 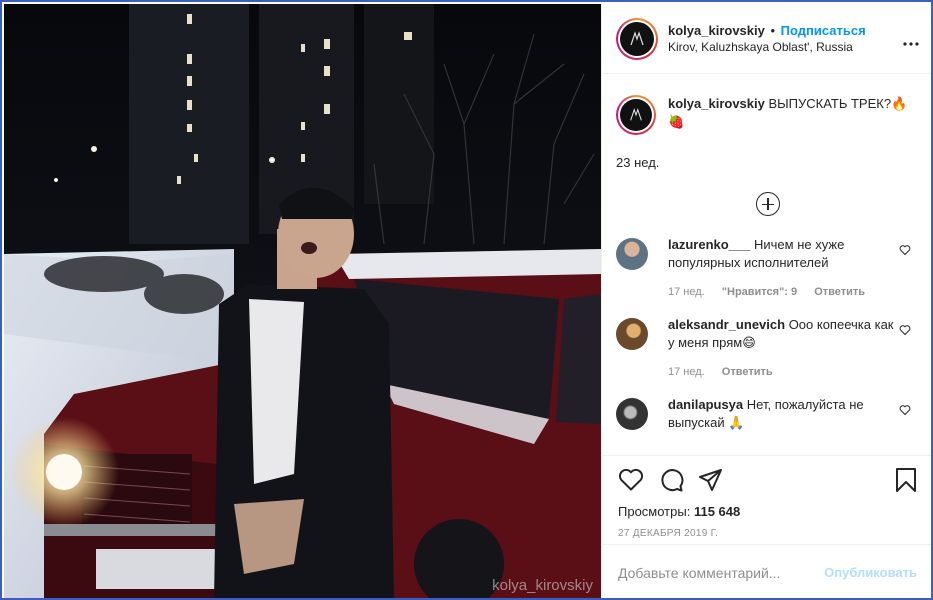 What do you see at coordinates (759, 292) in the screenshot?
I see `comment-likes: "Нравится": 9` at bounding box center [759, 292].